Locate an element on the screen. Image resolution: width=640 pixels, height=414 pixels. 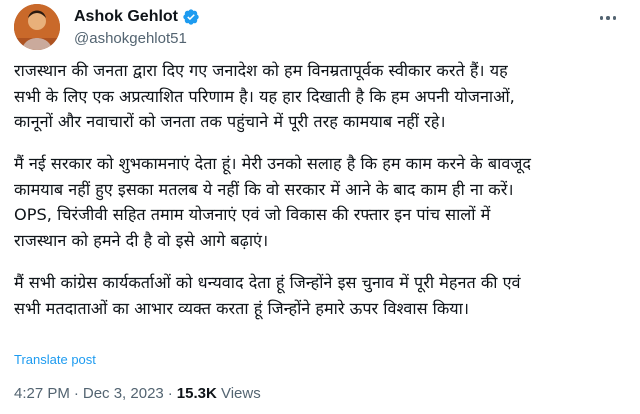
verified-badge-icon is located at coordinates (191, 17).